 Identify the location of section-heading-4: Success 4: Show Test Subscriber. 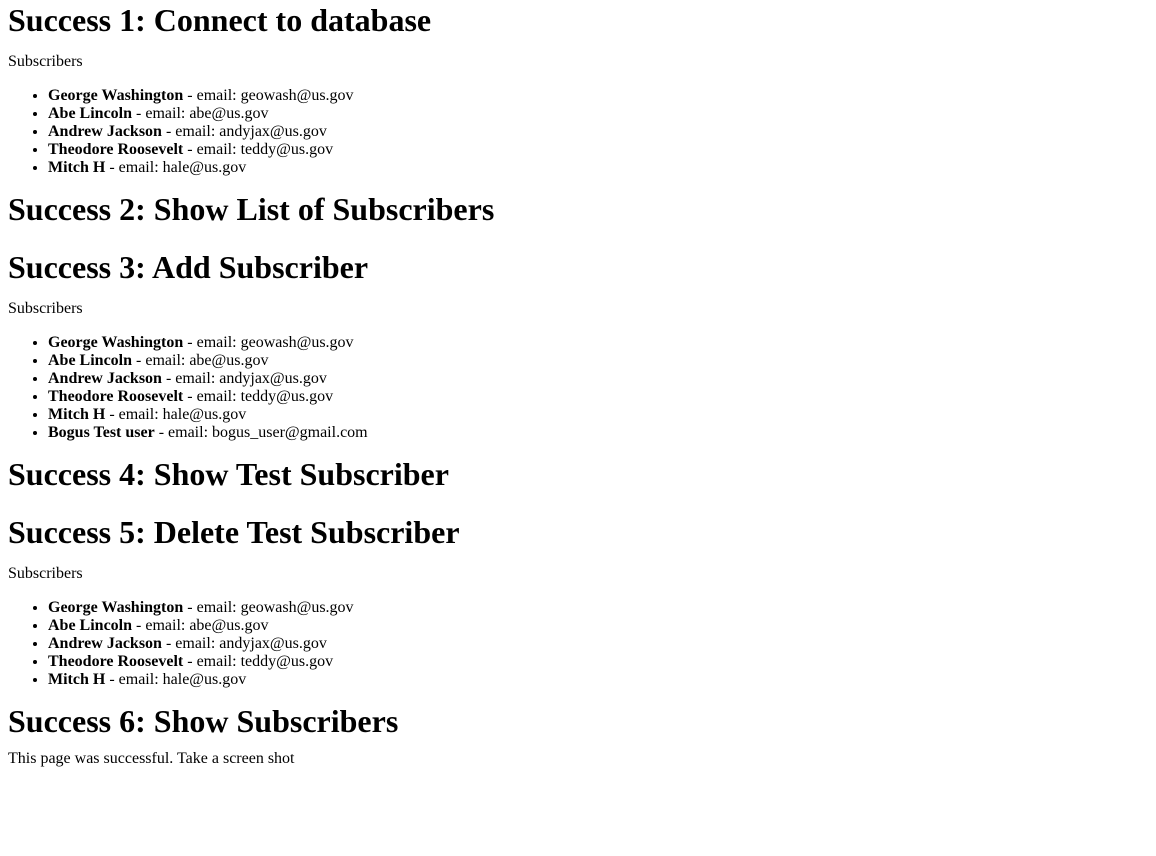
(228, 474).